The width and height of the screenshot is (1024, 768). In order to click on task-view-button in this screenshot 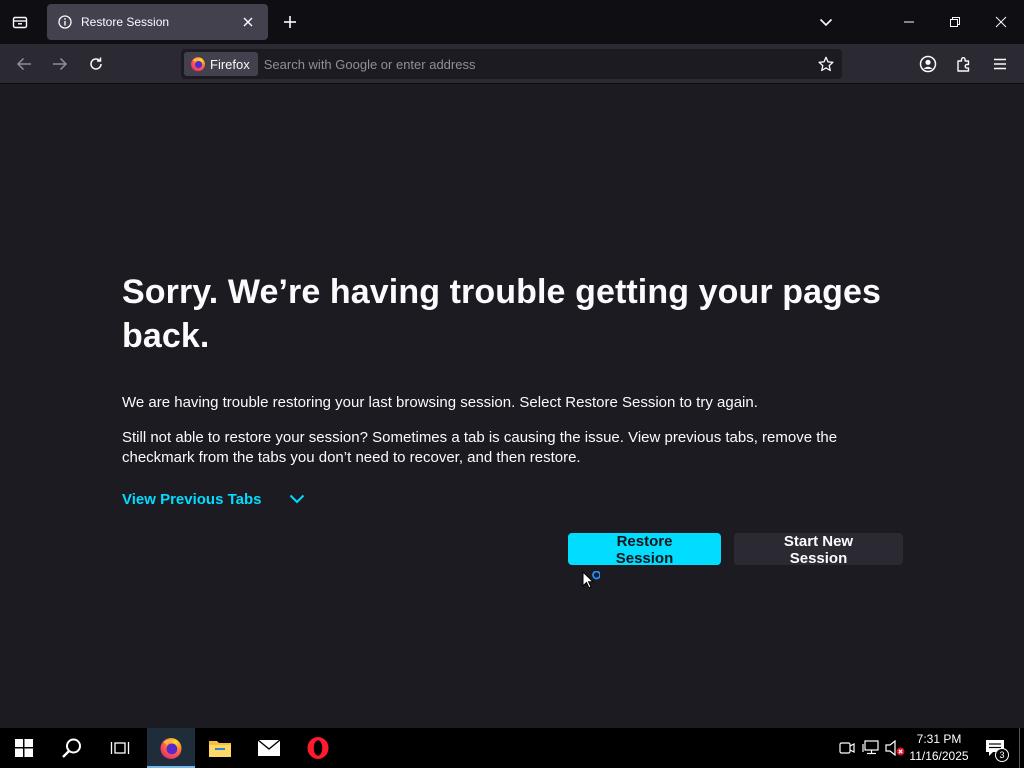, I will do `click(120, 748)`.